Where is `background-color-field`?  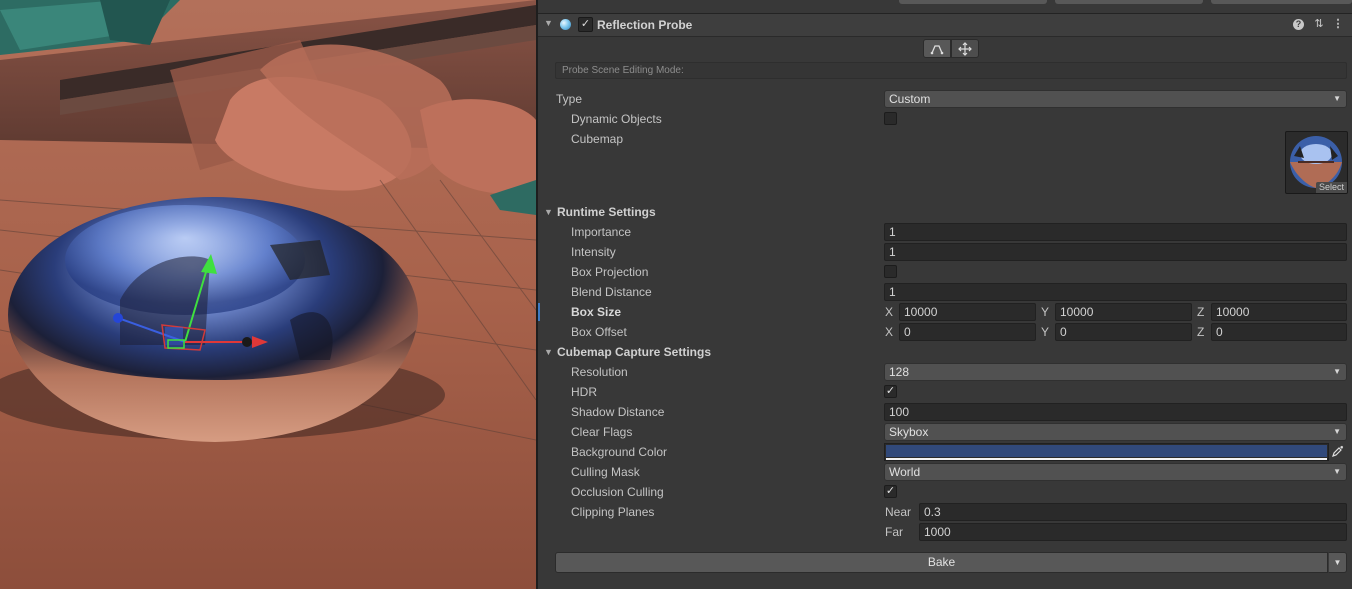
background-color-field is located at coordinates (1106, 452).